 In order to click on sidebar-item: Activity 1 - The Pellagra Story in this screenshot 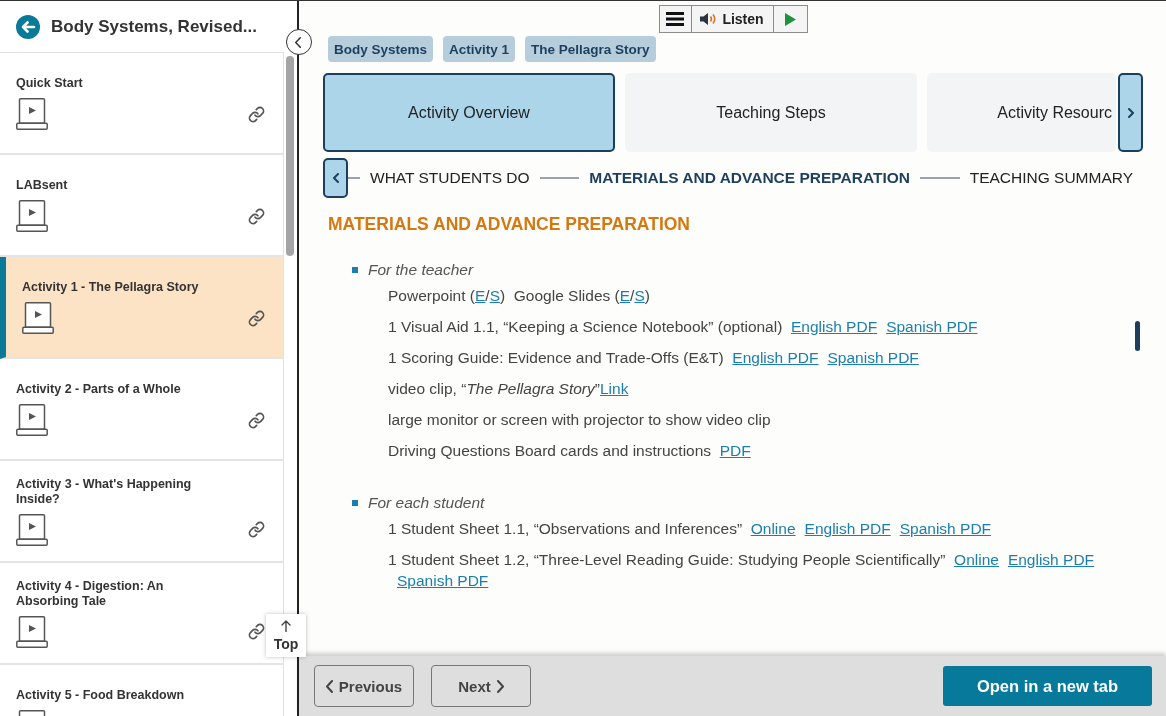, I will do `click(141, 308)`.